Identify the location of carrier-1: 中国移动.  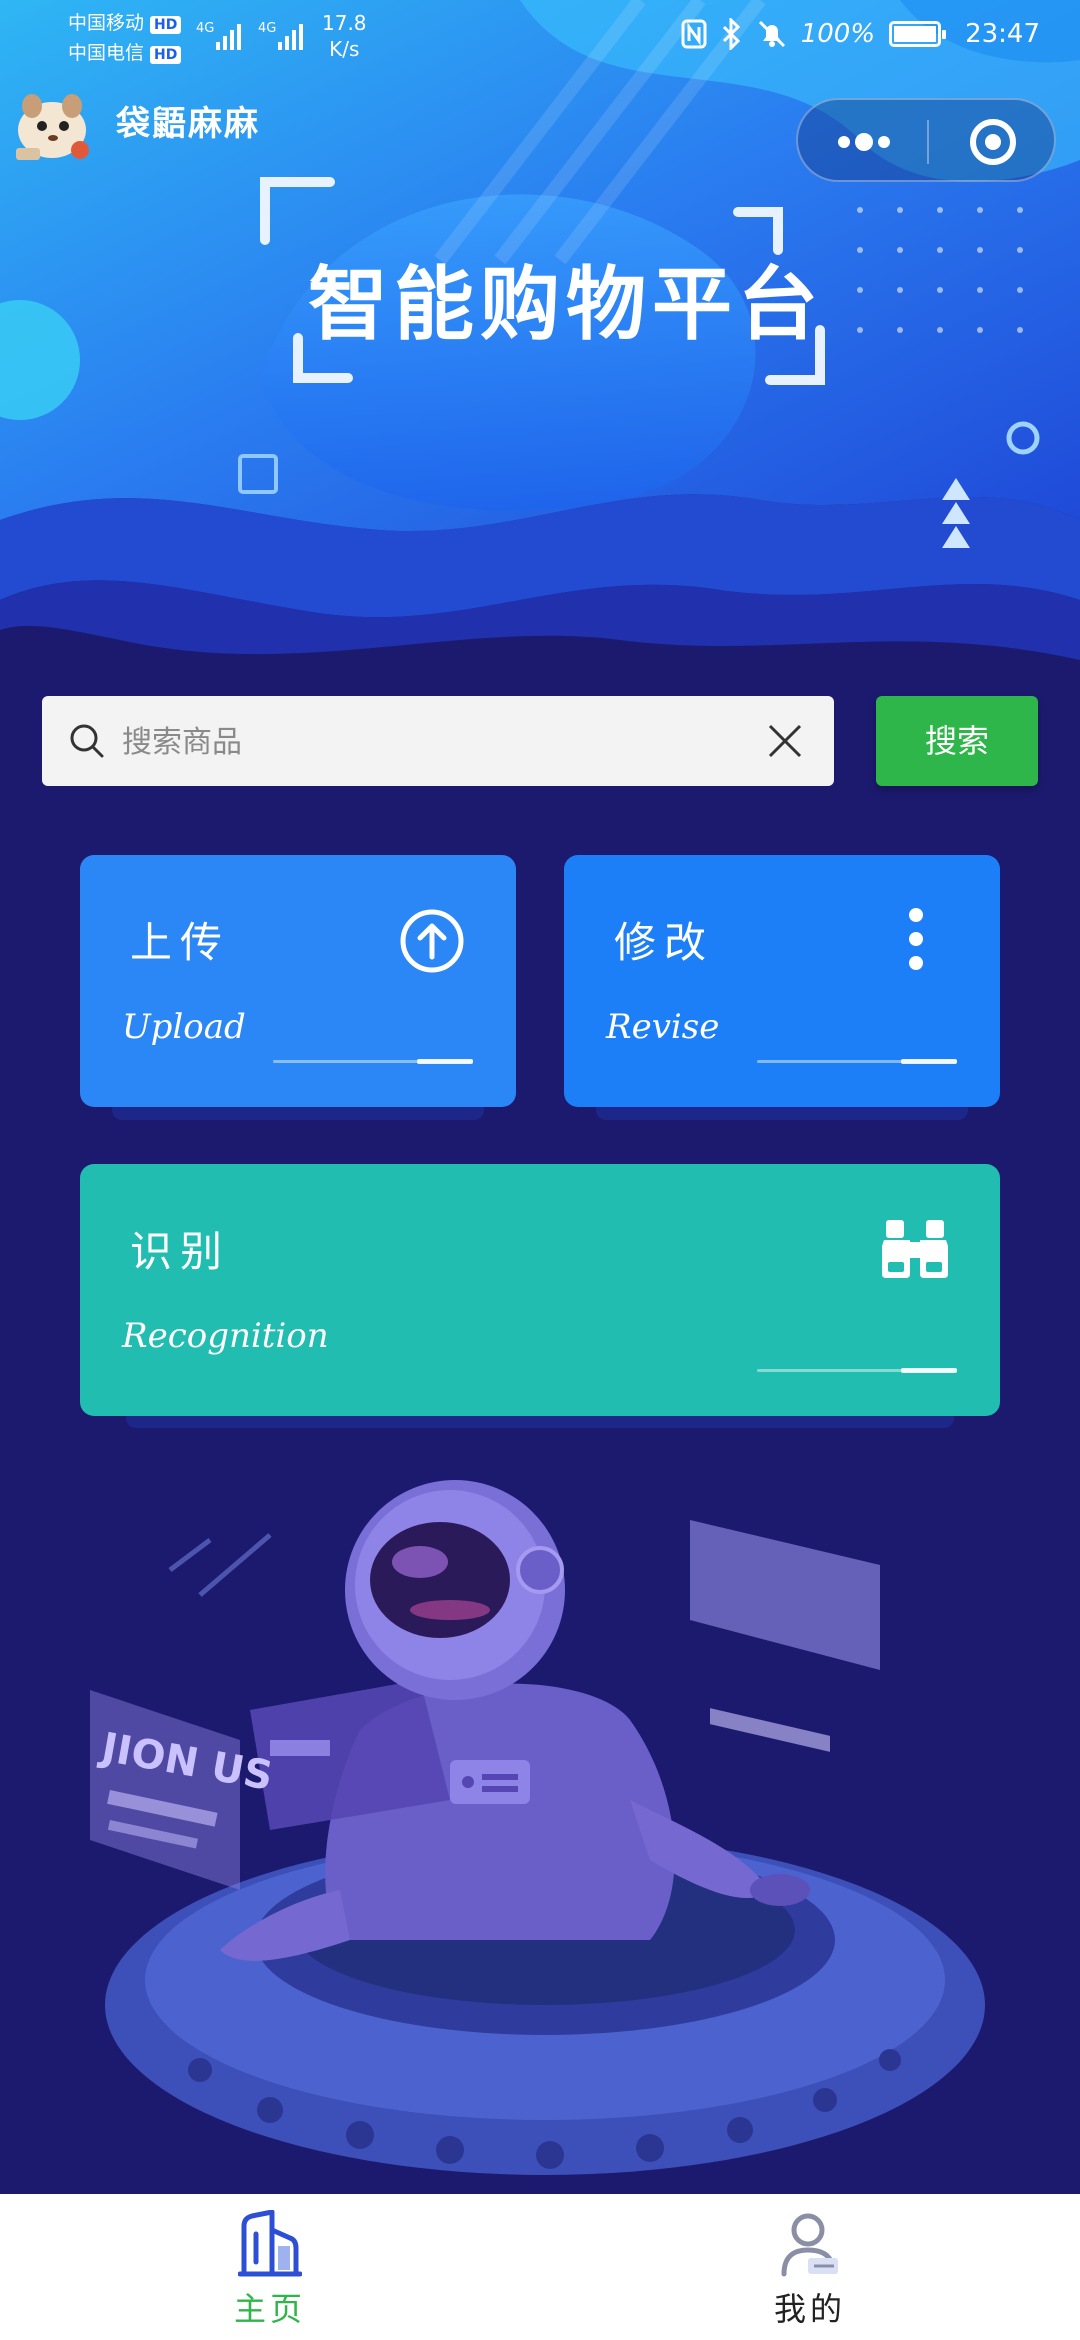
(106, 23).